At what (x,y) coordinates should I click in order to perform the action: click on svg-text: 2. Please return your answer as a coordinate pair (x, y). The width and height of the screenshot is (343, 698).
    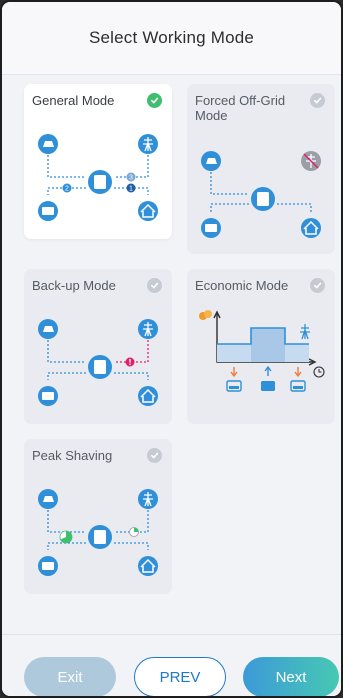
    Looking at the image, I should click on (67, 189).